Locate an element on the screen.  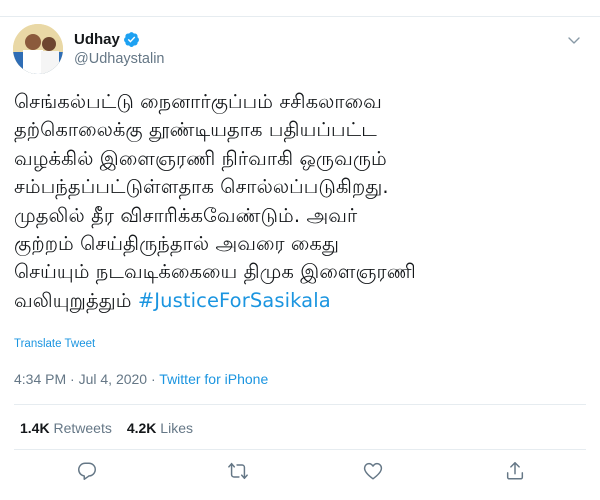
tweet-source-link: Twitter for iPhone is located at coordinates (213, 379).